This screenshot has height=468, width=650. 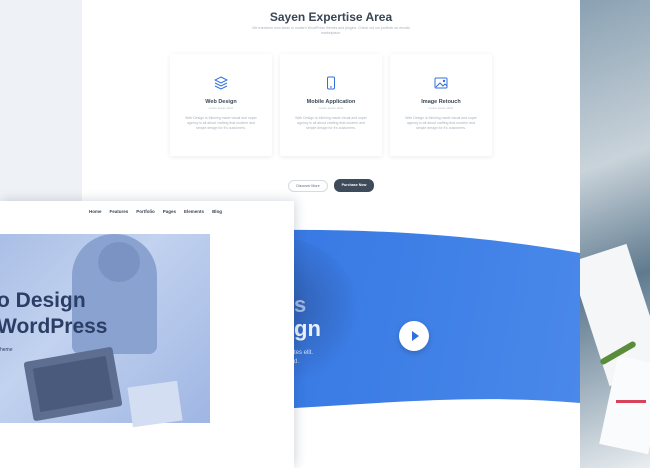 I want to click on discover-more-button: Discover More, so click(x=308, y=186).